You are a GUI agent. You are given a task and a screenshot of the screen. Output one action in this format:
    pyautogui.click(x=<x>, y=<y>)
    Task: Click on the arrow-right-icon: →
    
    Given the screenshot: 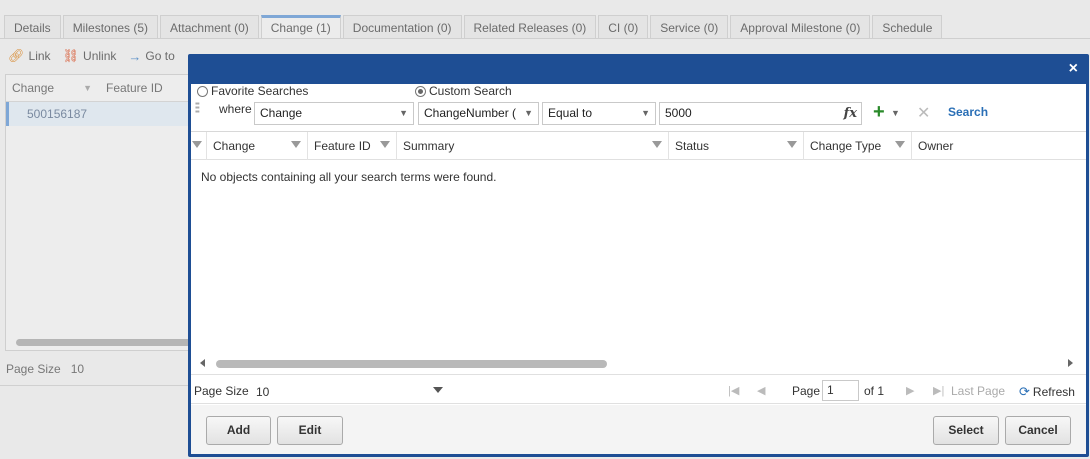 What is the action you would take?
    pyautogui.click(x=135, y=56)
    